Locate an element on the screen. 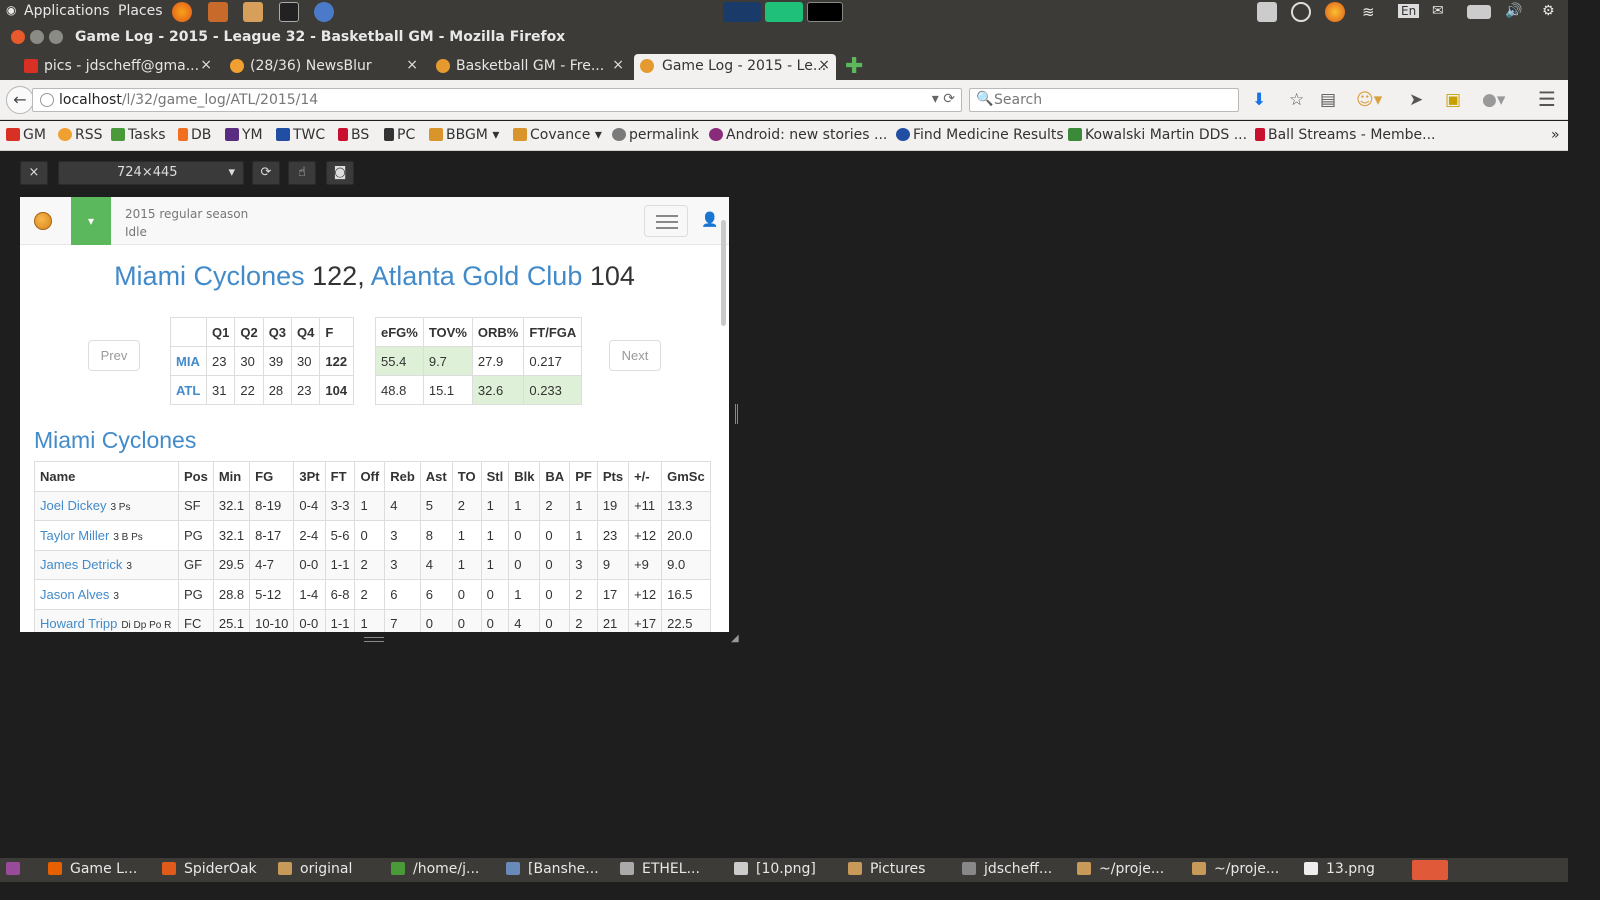 The image size is (1600, 900). show-desktop-icon is located at coordinates (17, 869).